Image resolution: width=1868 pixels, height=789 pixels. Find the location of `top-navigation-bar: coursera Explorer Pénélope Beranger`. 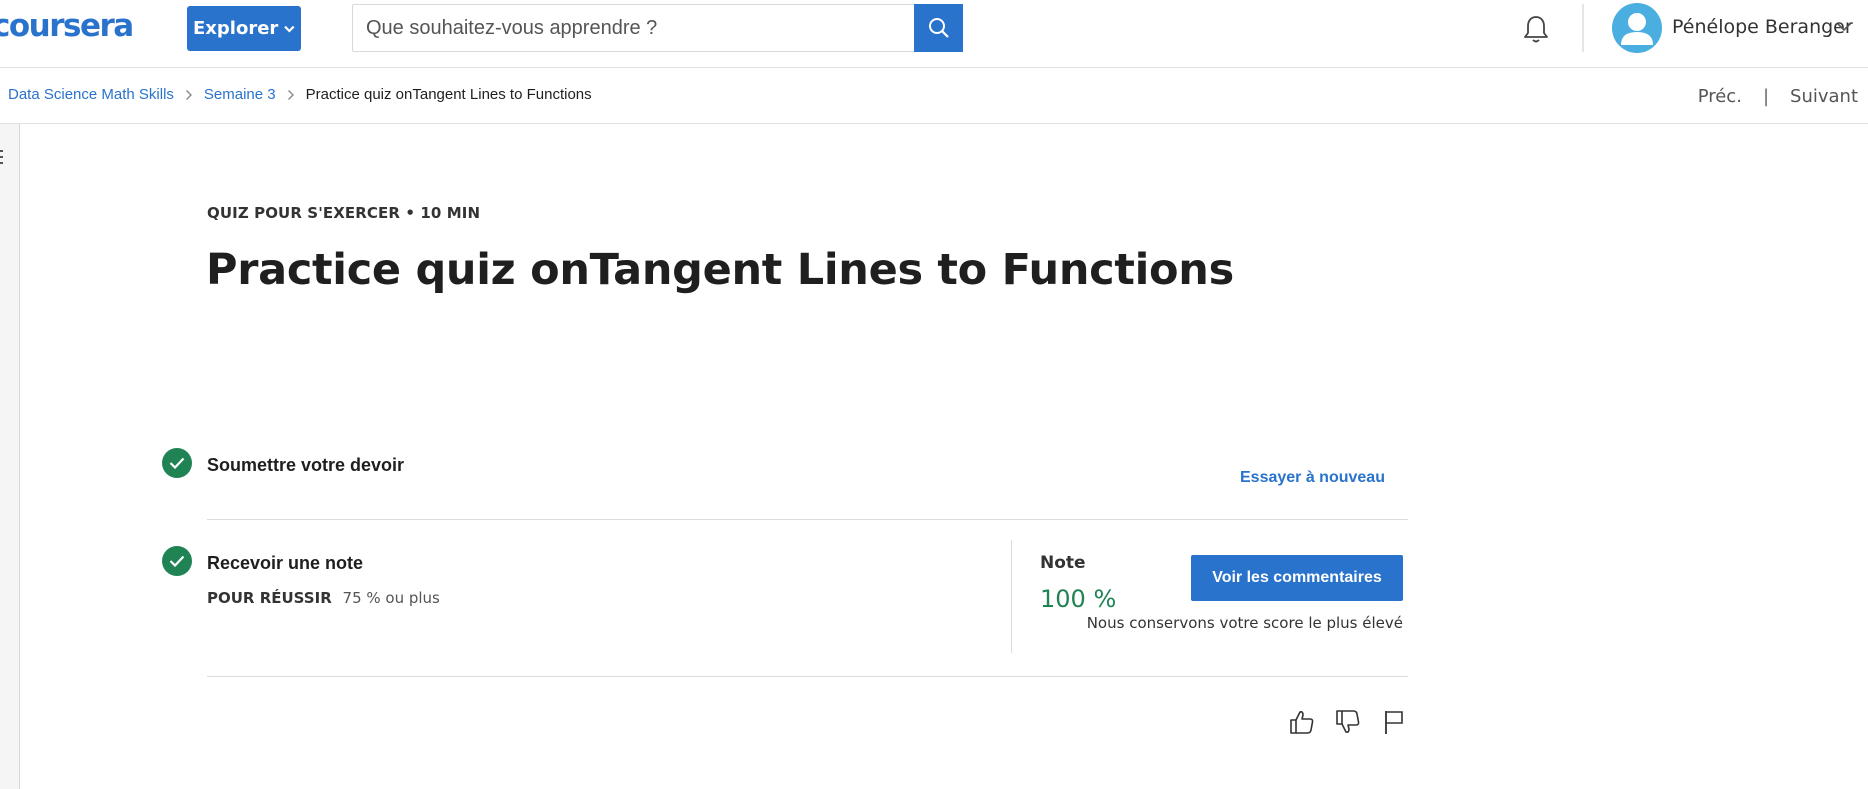

top-navigation-bar: coursera Explorer Pénélope Beranger is located at coordinates (934, 34).